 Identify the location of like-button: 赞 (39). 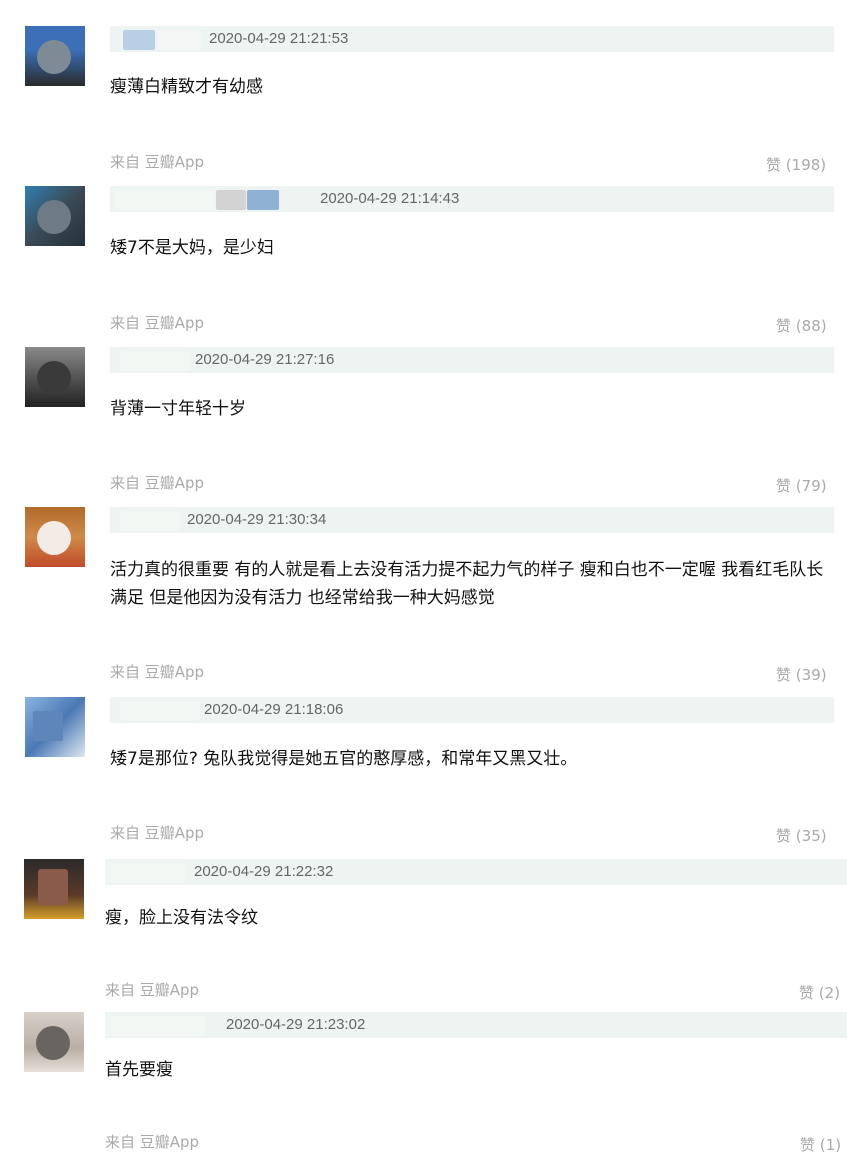
(801, 674).